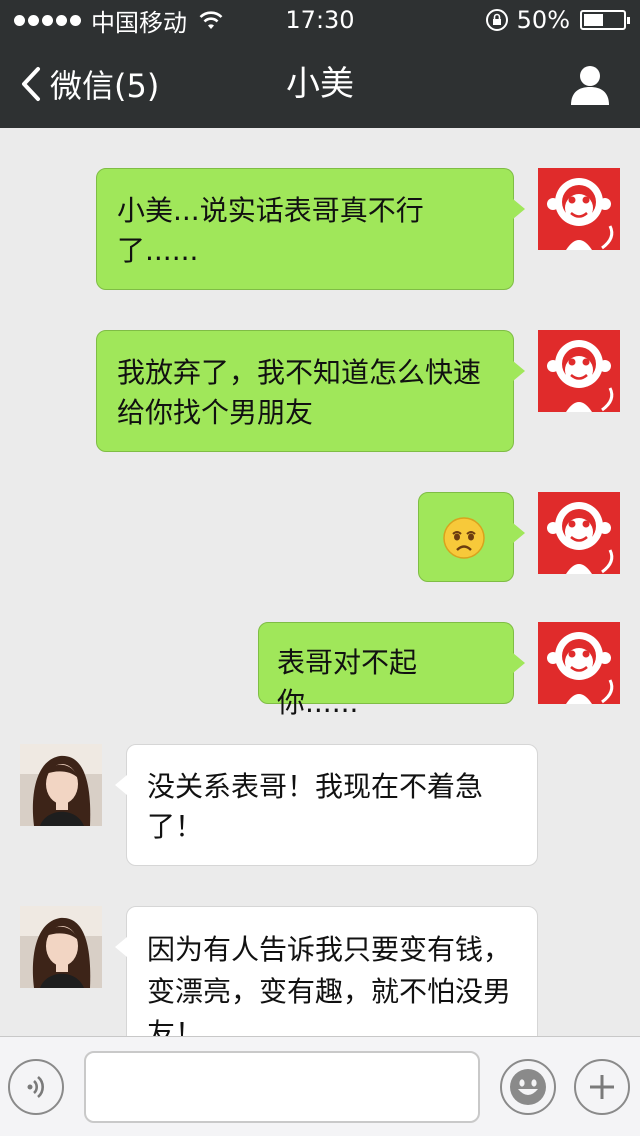  Describe the element at coordinates (282, 1087) in the screenshot. I see `message-input` at that location.